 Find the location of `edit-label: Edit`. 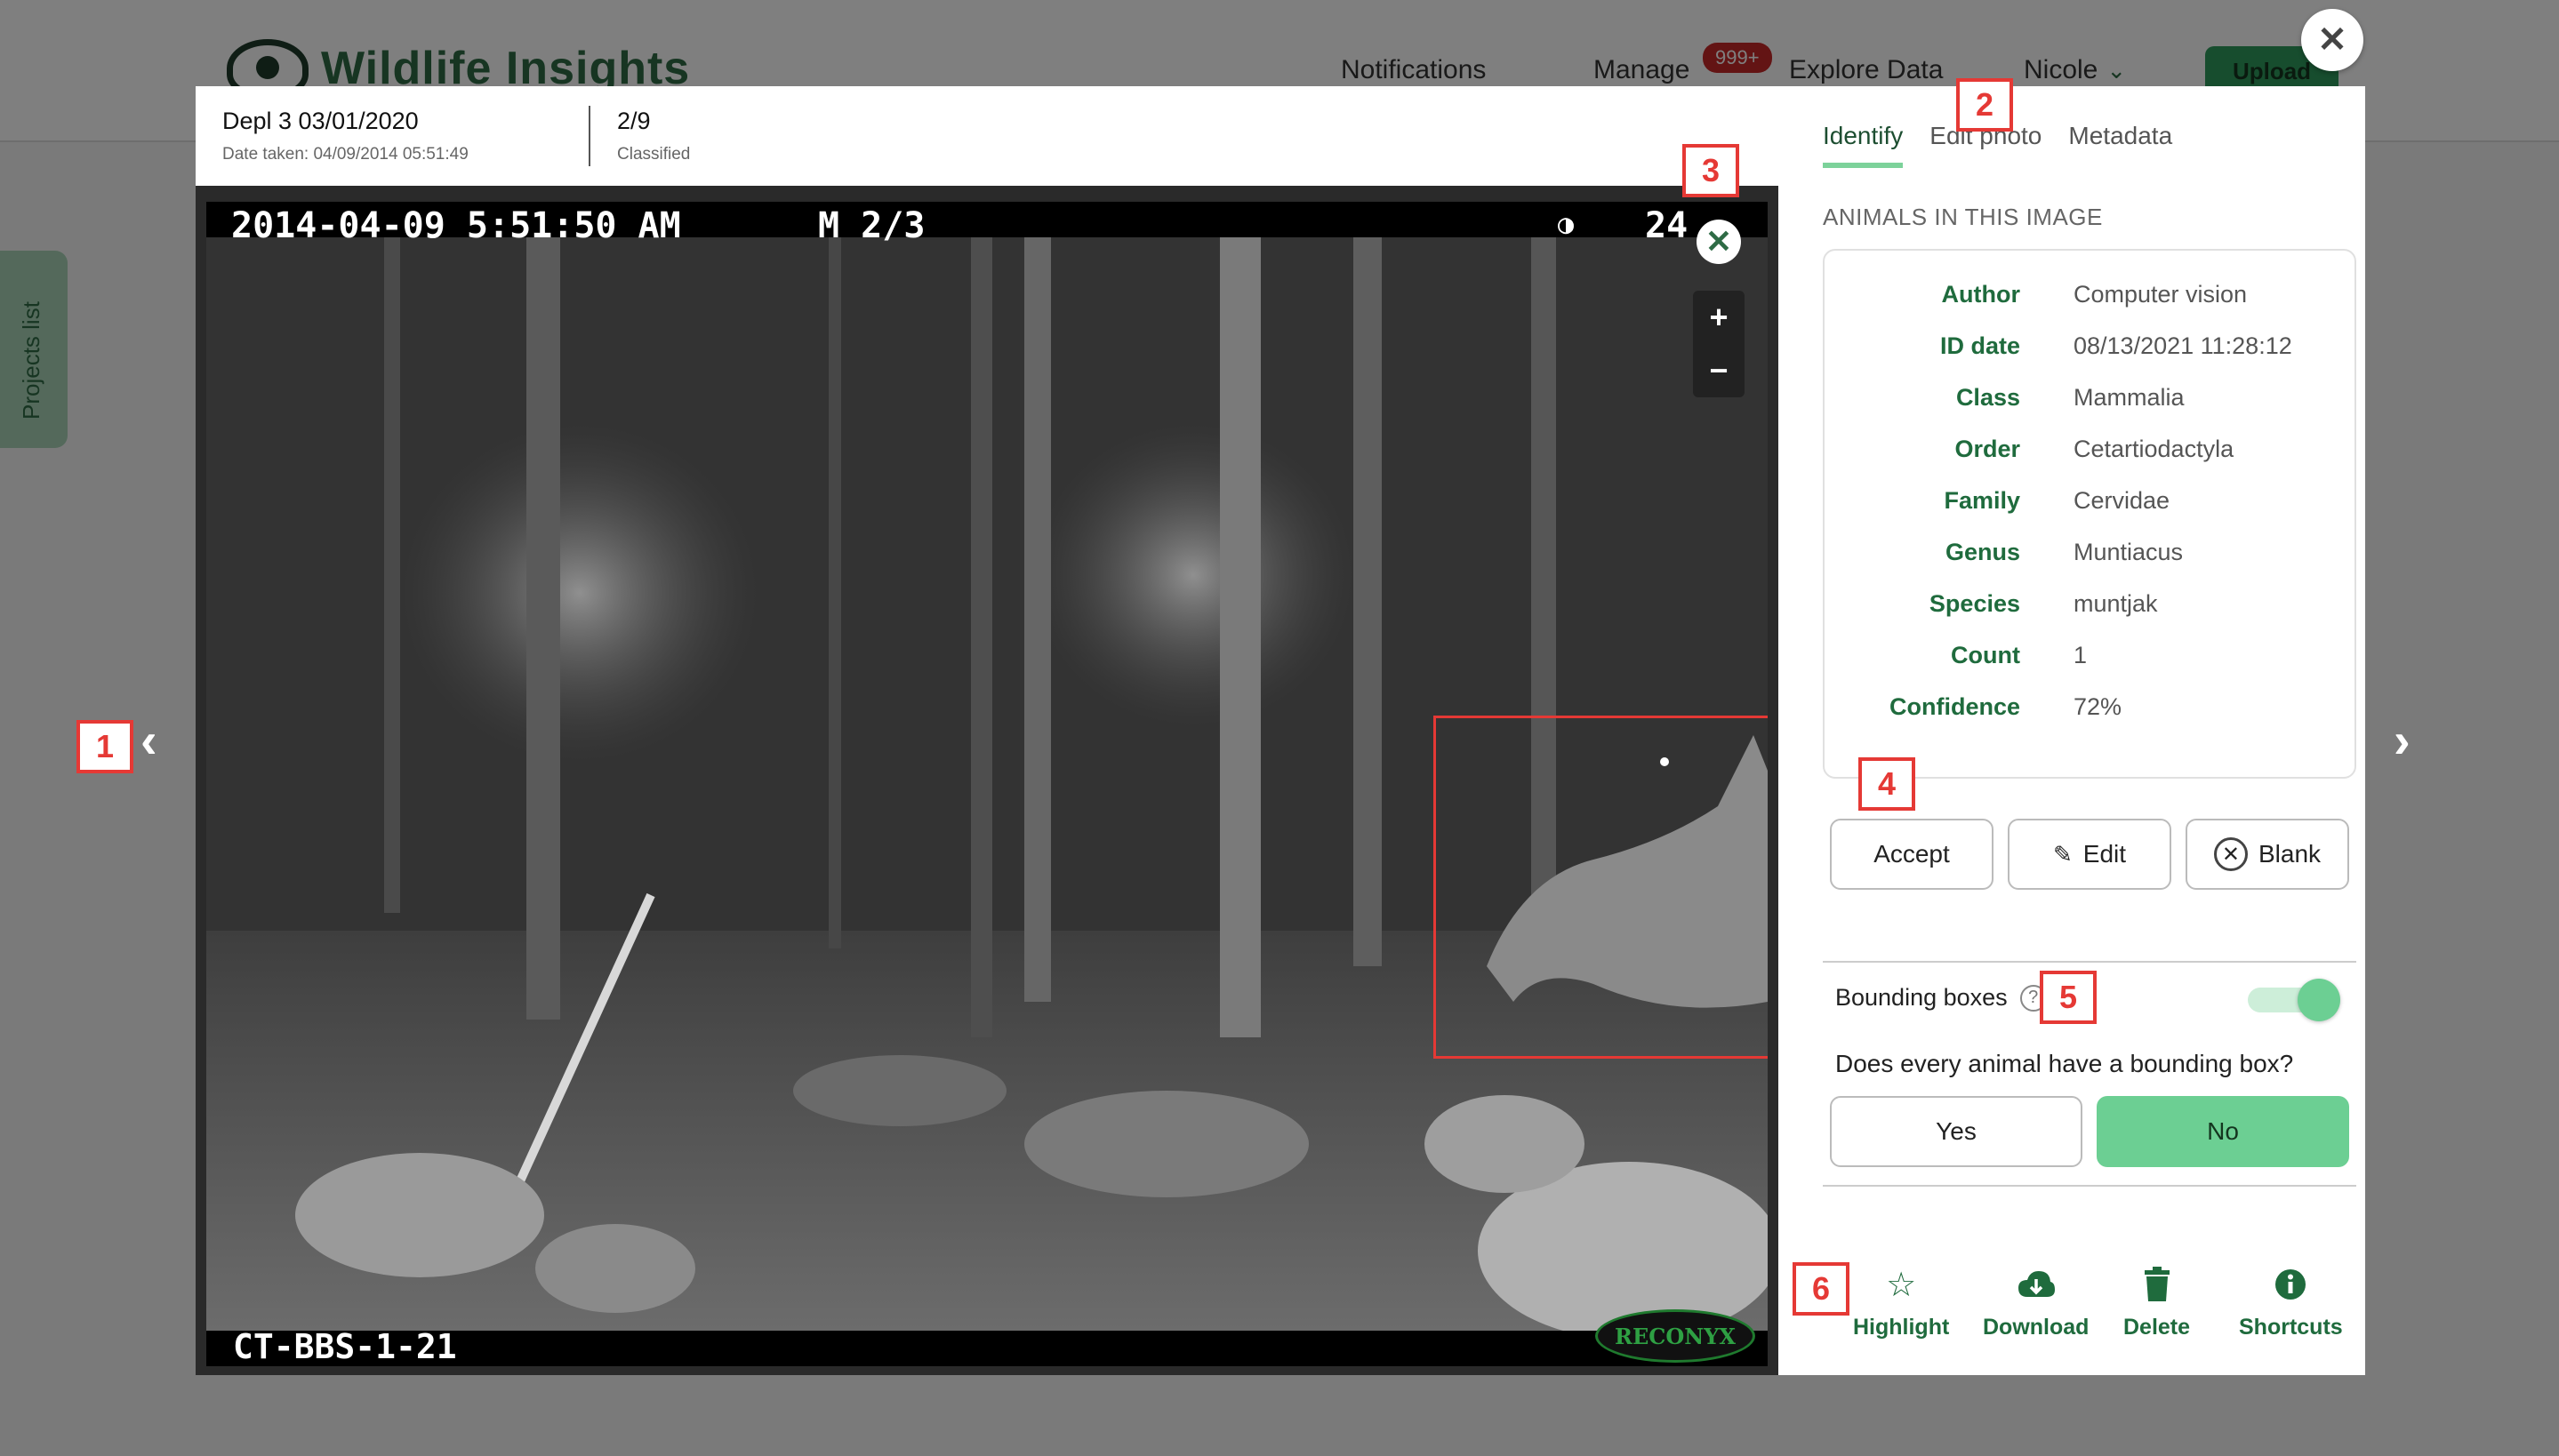

edit-label: Edit is located at coordinates (2104, 854).